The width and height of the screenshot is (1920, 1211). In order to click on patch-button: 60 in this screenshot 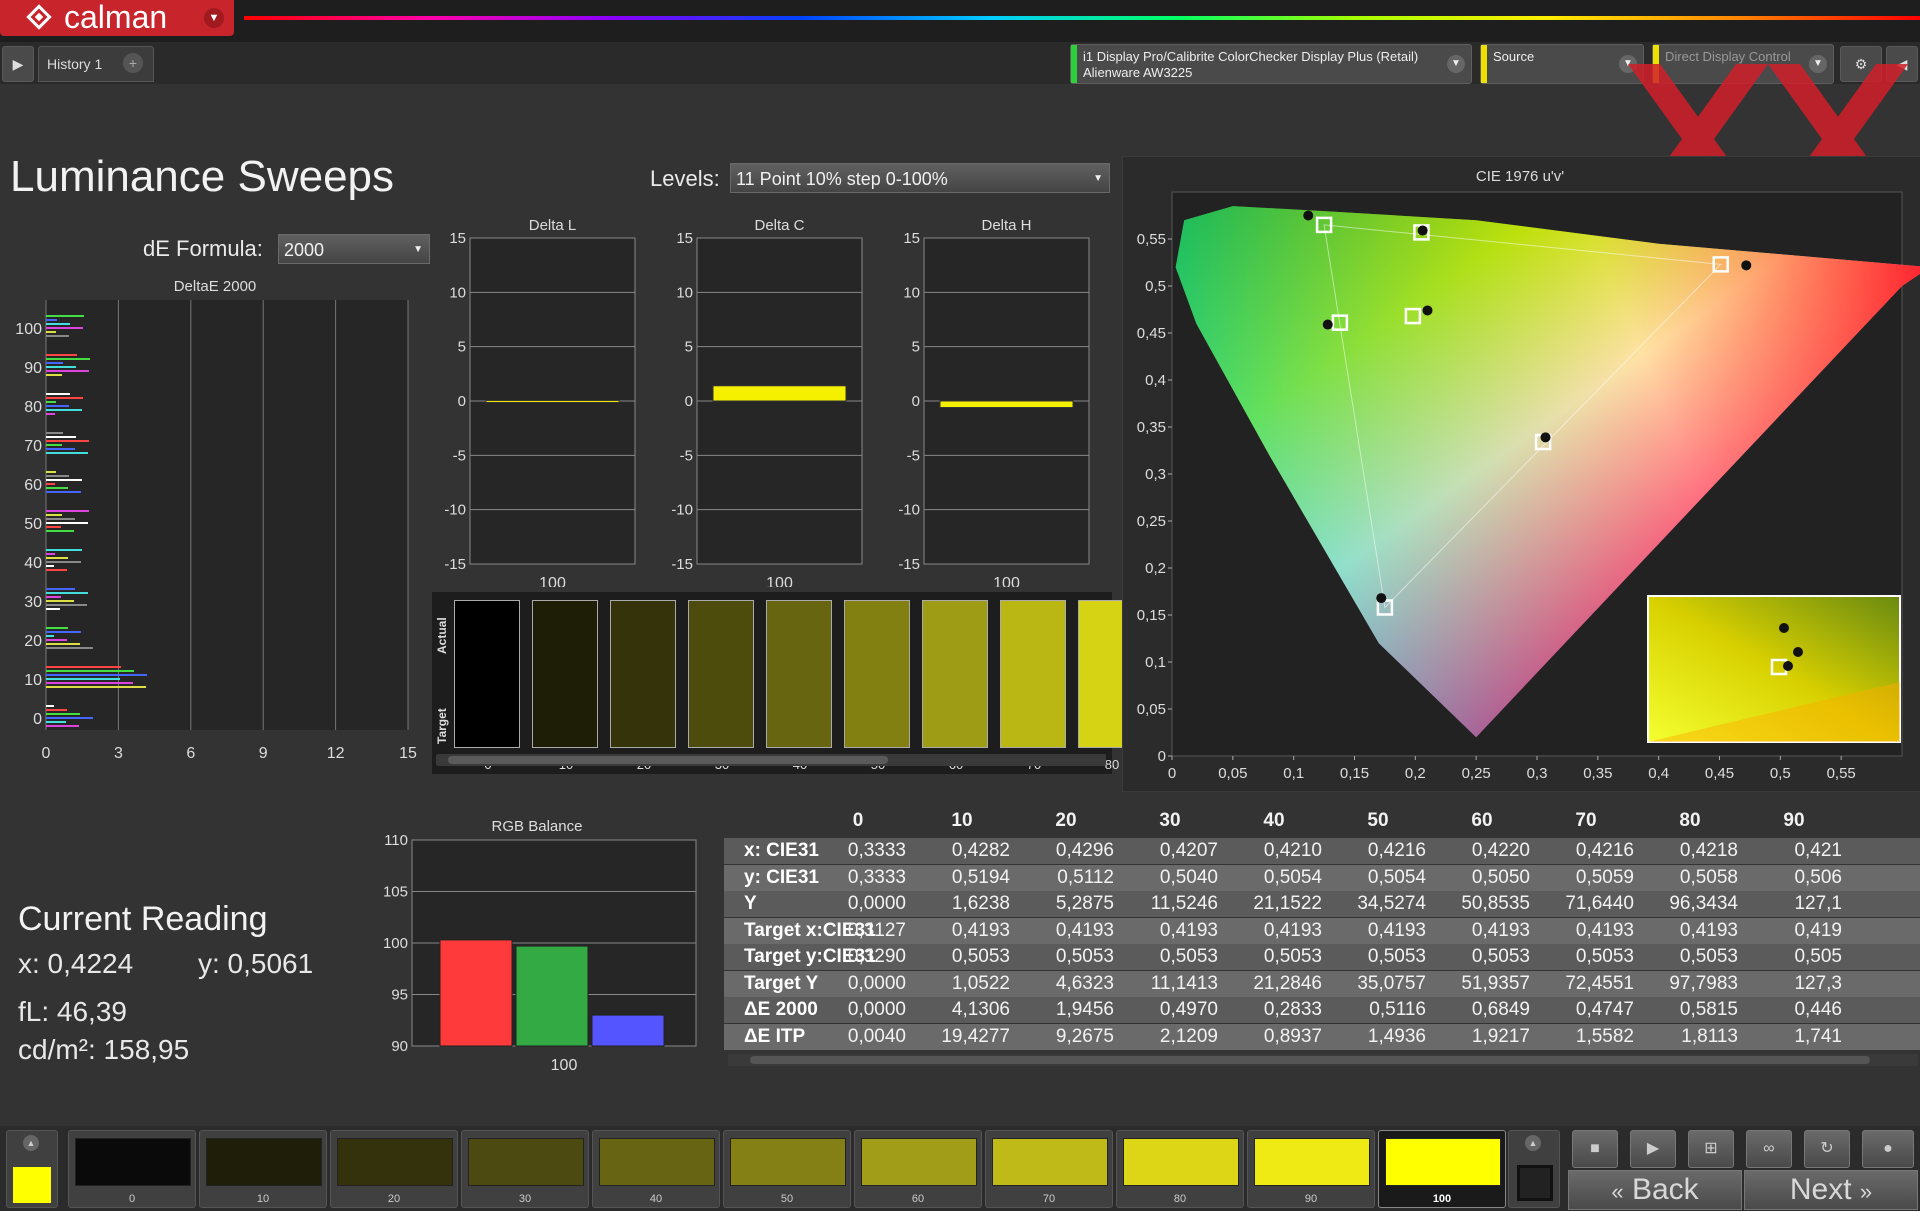, I will do `click(918, 1169)`.